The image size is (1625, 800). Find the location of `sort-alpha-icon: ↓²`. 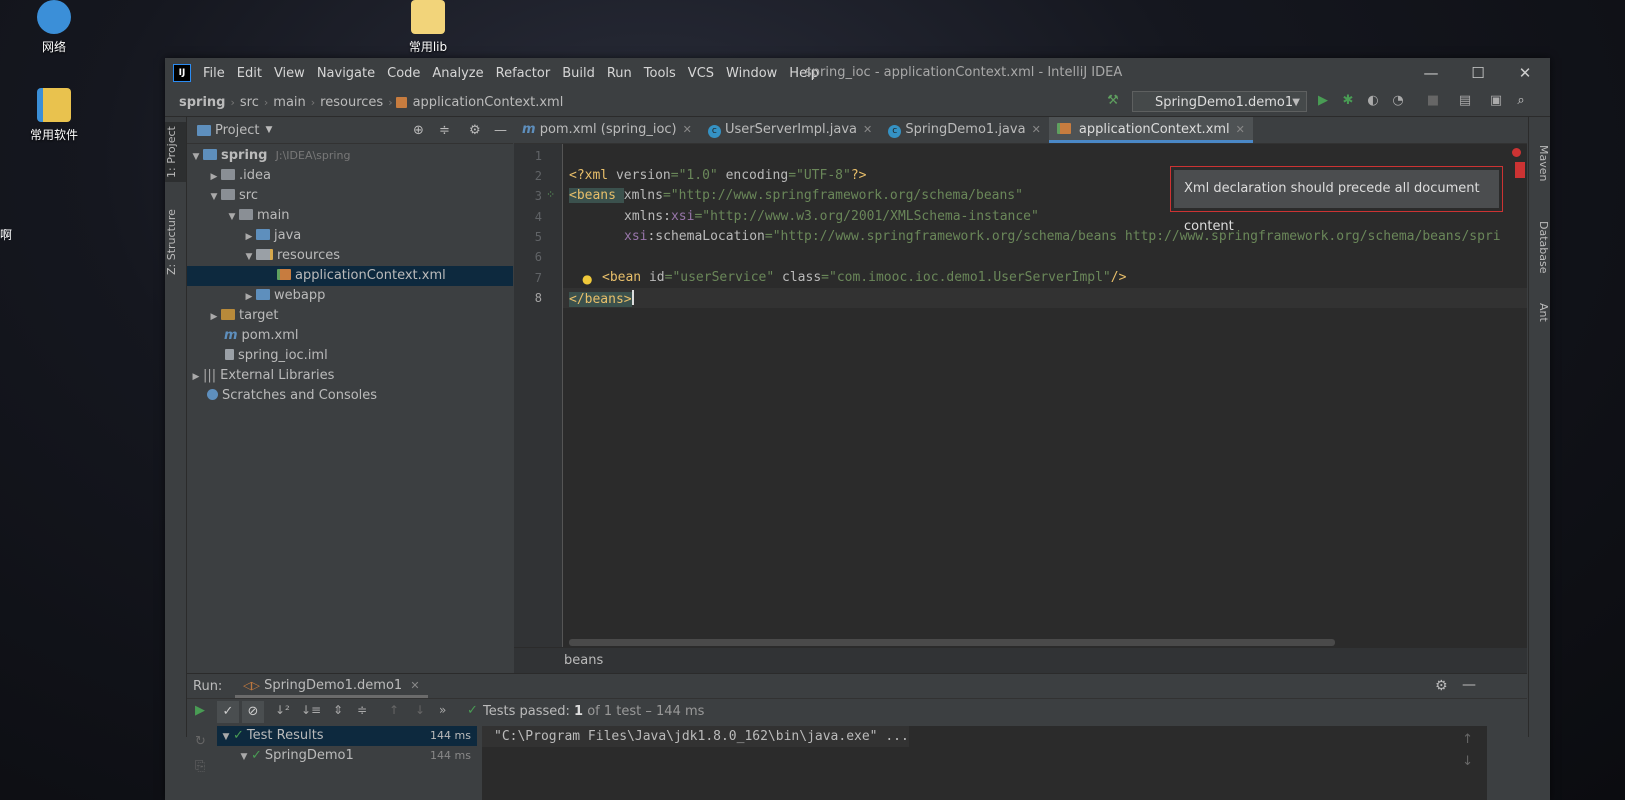

sort-alpha-icon: ↓² is located at coordinates (282, 710).